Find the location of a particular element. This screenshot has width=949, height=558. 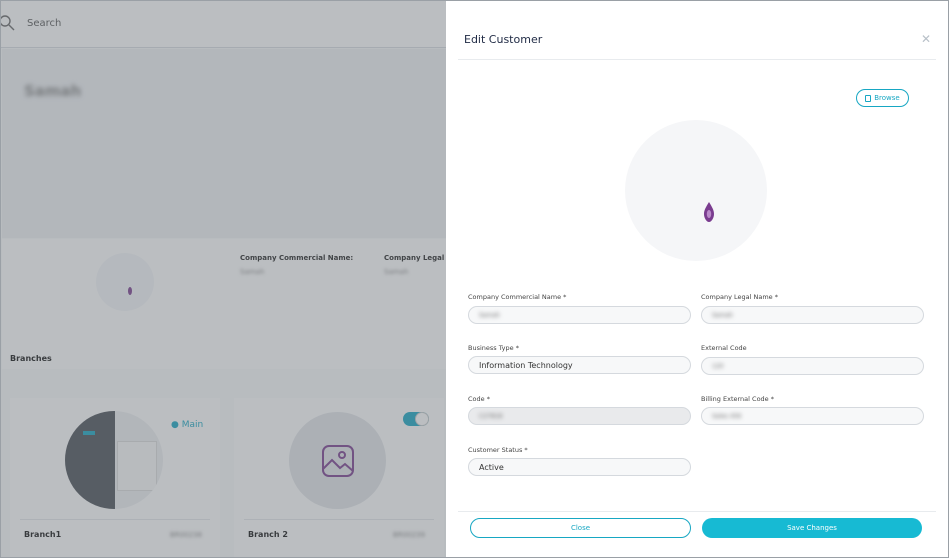

billing-external-code-label: Billing External Code * is located at coordinates (737, 399).